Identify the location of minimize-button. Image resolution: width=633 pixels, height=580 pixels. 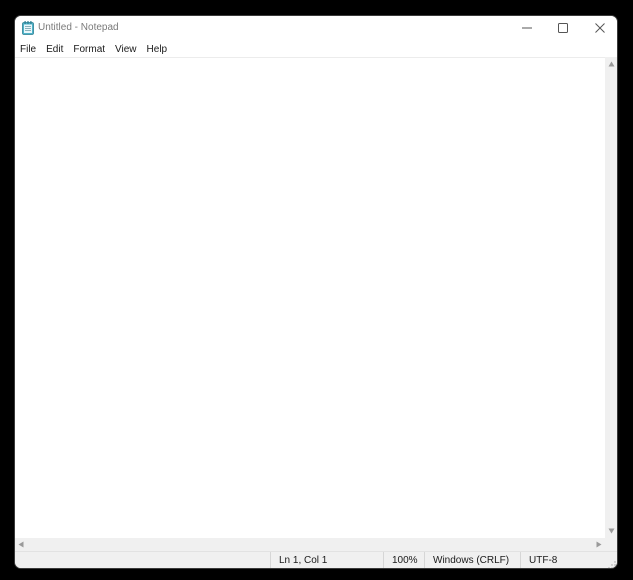
(527, 28).